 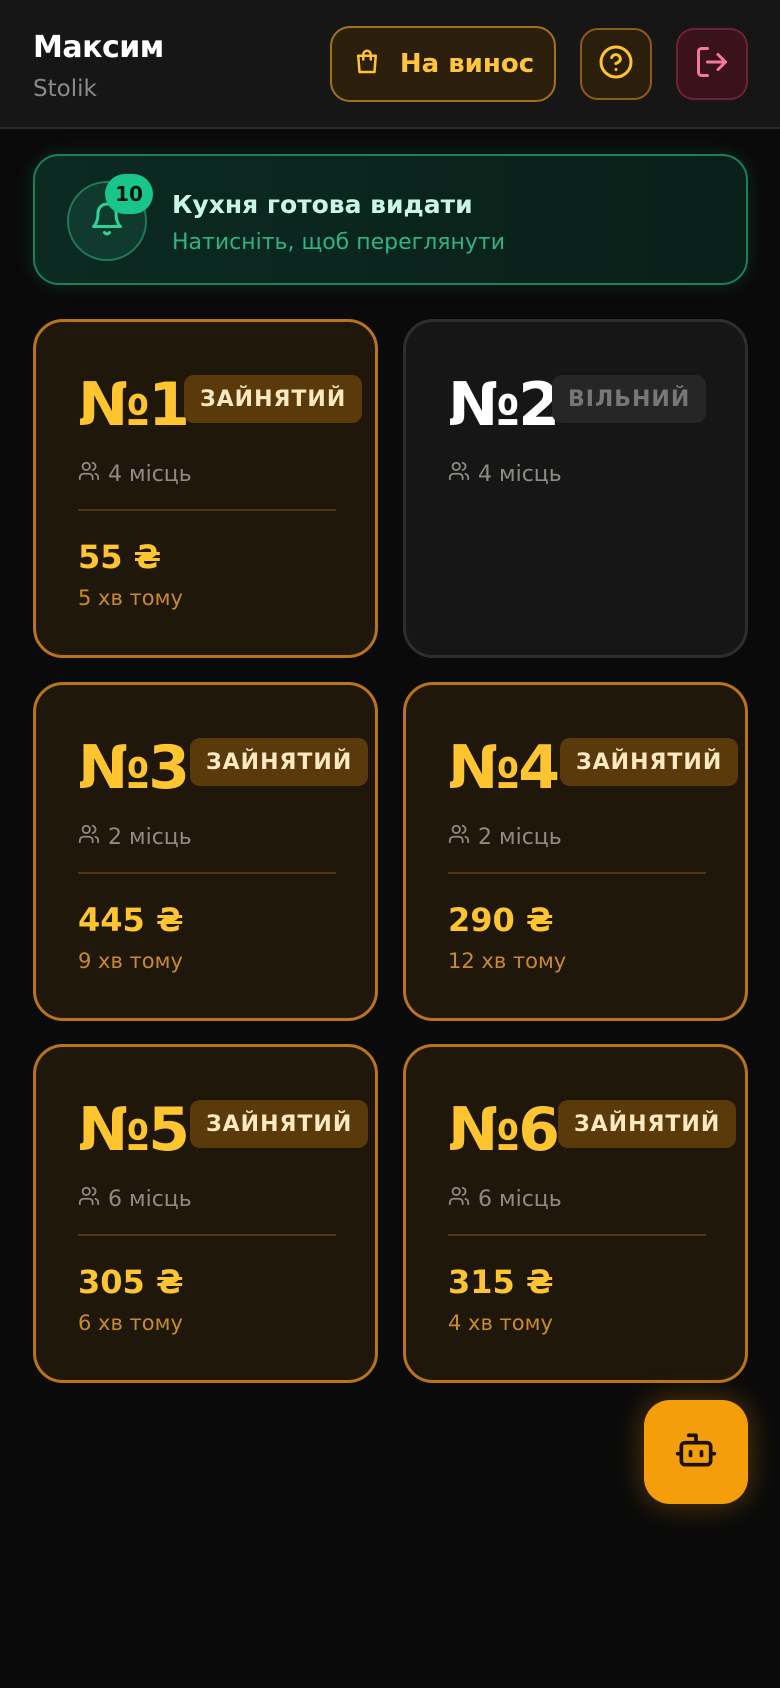 What do you see at coordinates (205, 1213) in the screenshot?
I see `table-card-5: №5 ЗАЙНЯТИЙ 6 місць 305 ₴ 6 хв тому` at bounding box center [205, 1213].